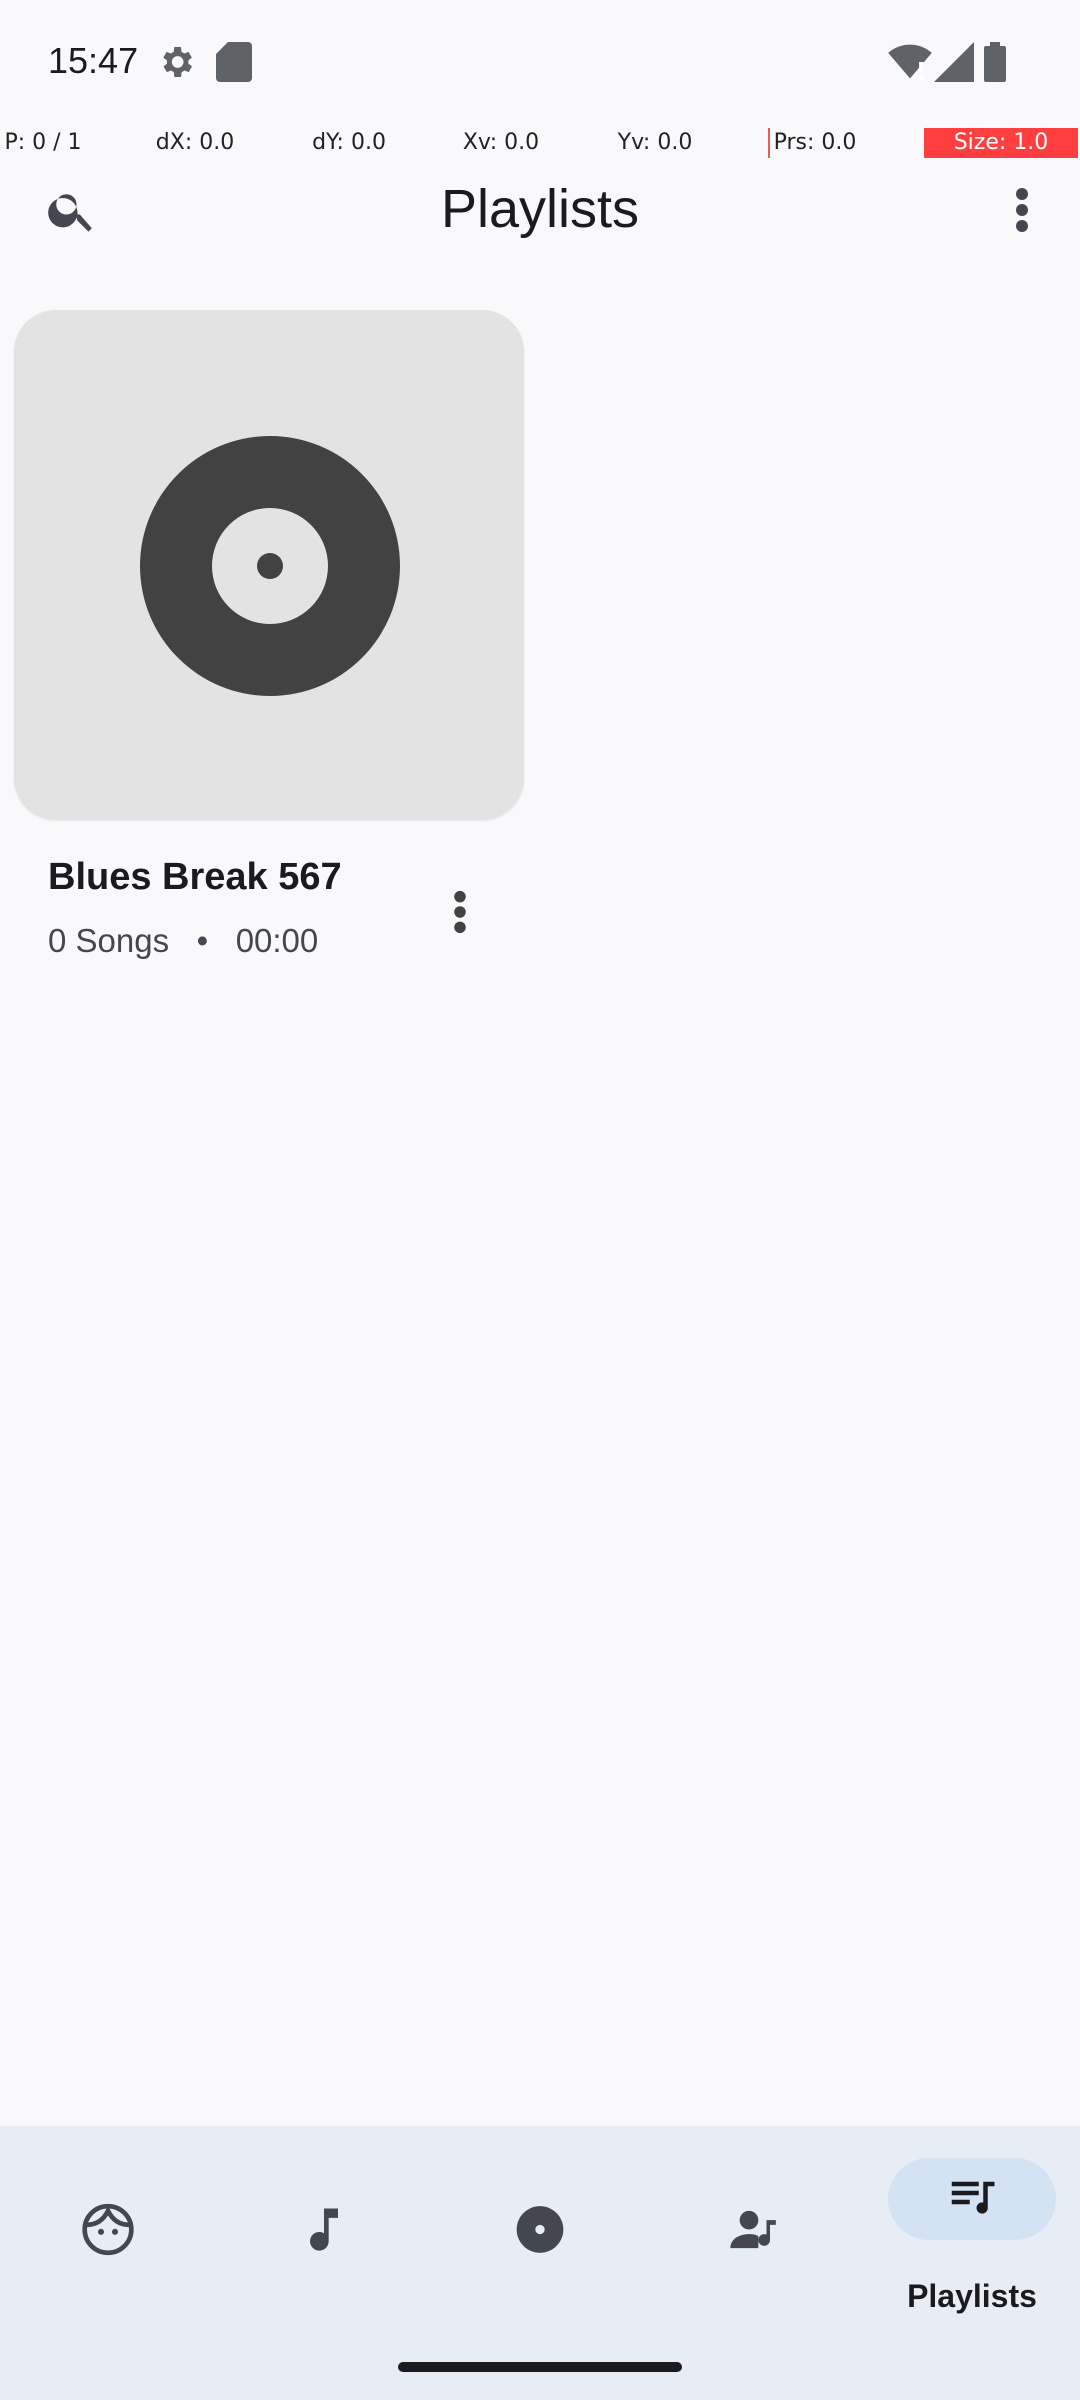 The width and height of the screenshot is (1080, 2400). Describe the element at coordinates (349, 142) in the screenshot. I see `pointer-dy: dY: 0.0` at that location.